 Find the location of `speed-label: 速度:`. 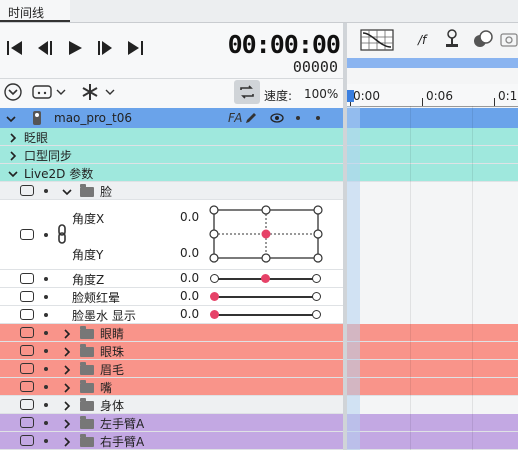

speed-label: 速度: is located at coordinates (278, 96).